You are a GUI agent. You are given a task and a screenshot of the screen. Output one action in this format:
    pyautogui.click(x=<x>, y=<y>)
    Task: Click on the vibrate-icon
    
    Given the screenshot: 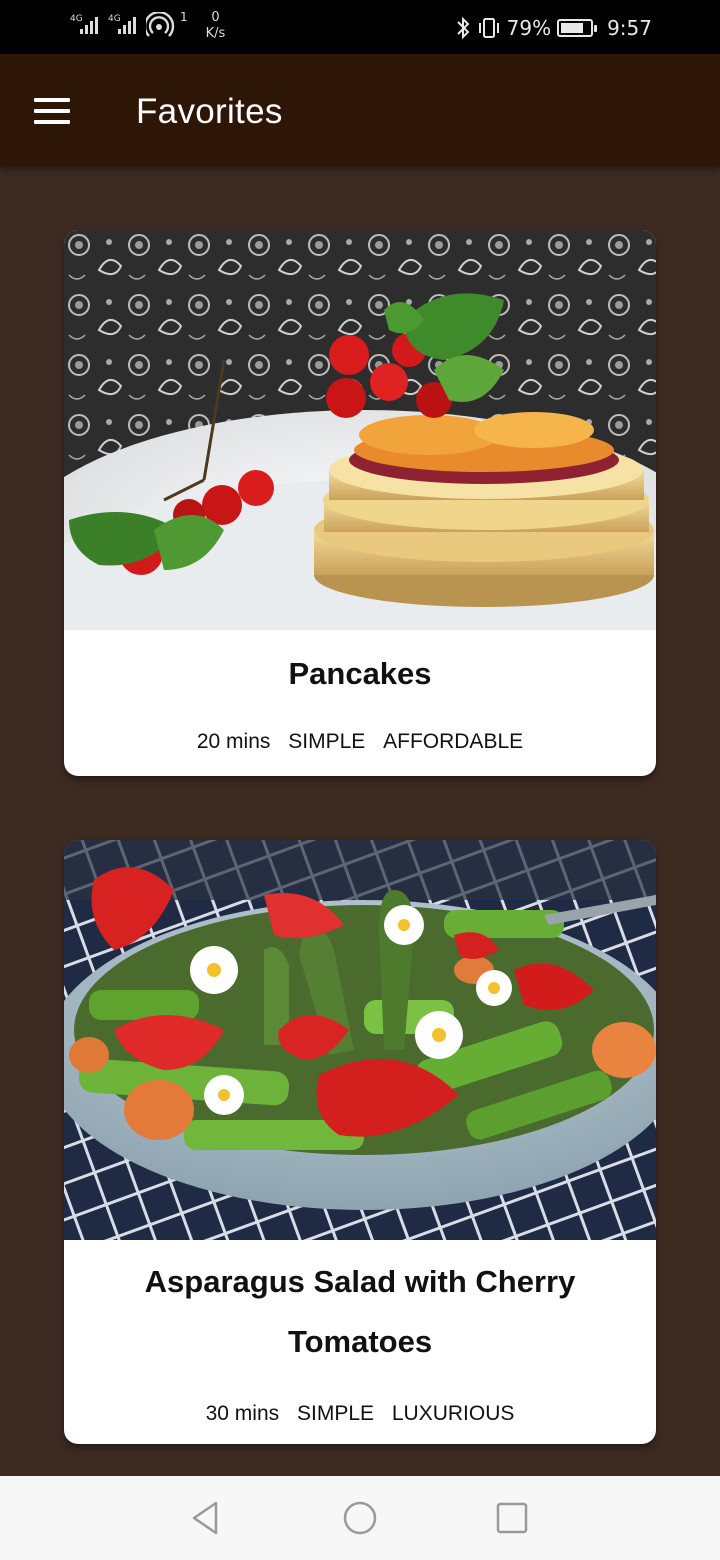 What is the action you would take?
    pyautogui.click(x=488, y=28)
    